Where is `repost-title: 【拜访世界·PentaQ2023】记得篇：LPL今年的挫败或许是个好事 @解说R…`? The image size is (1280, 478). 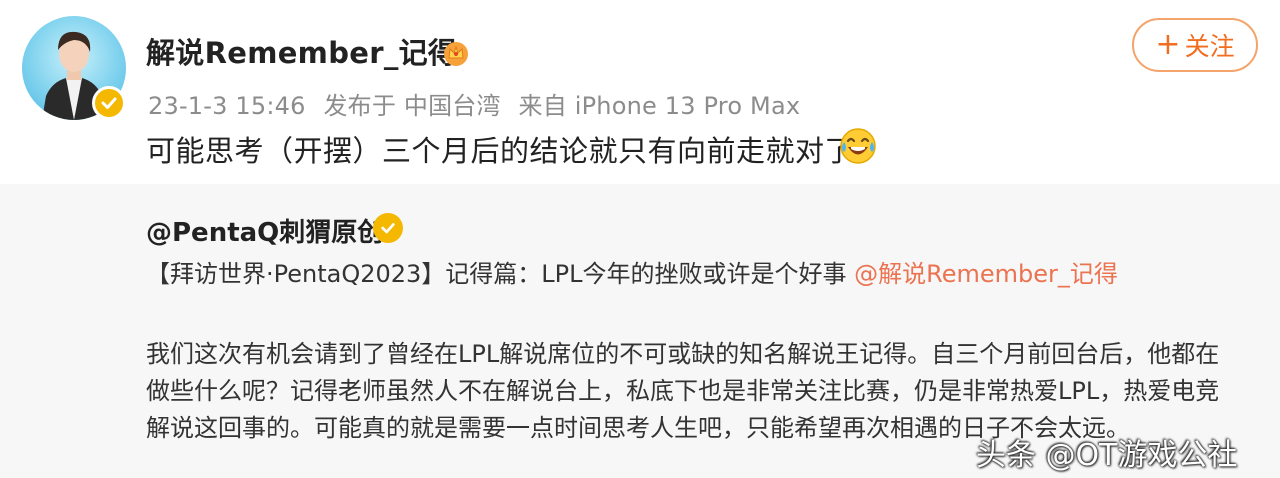 repost-title: 【拜访世界·PentaQ2023】记得篇：LPL今年的挫败或许是个好事 @解说R… is located at coordinates (632, 271).